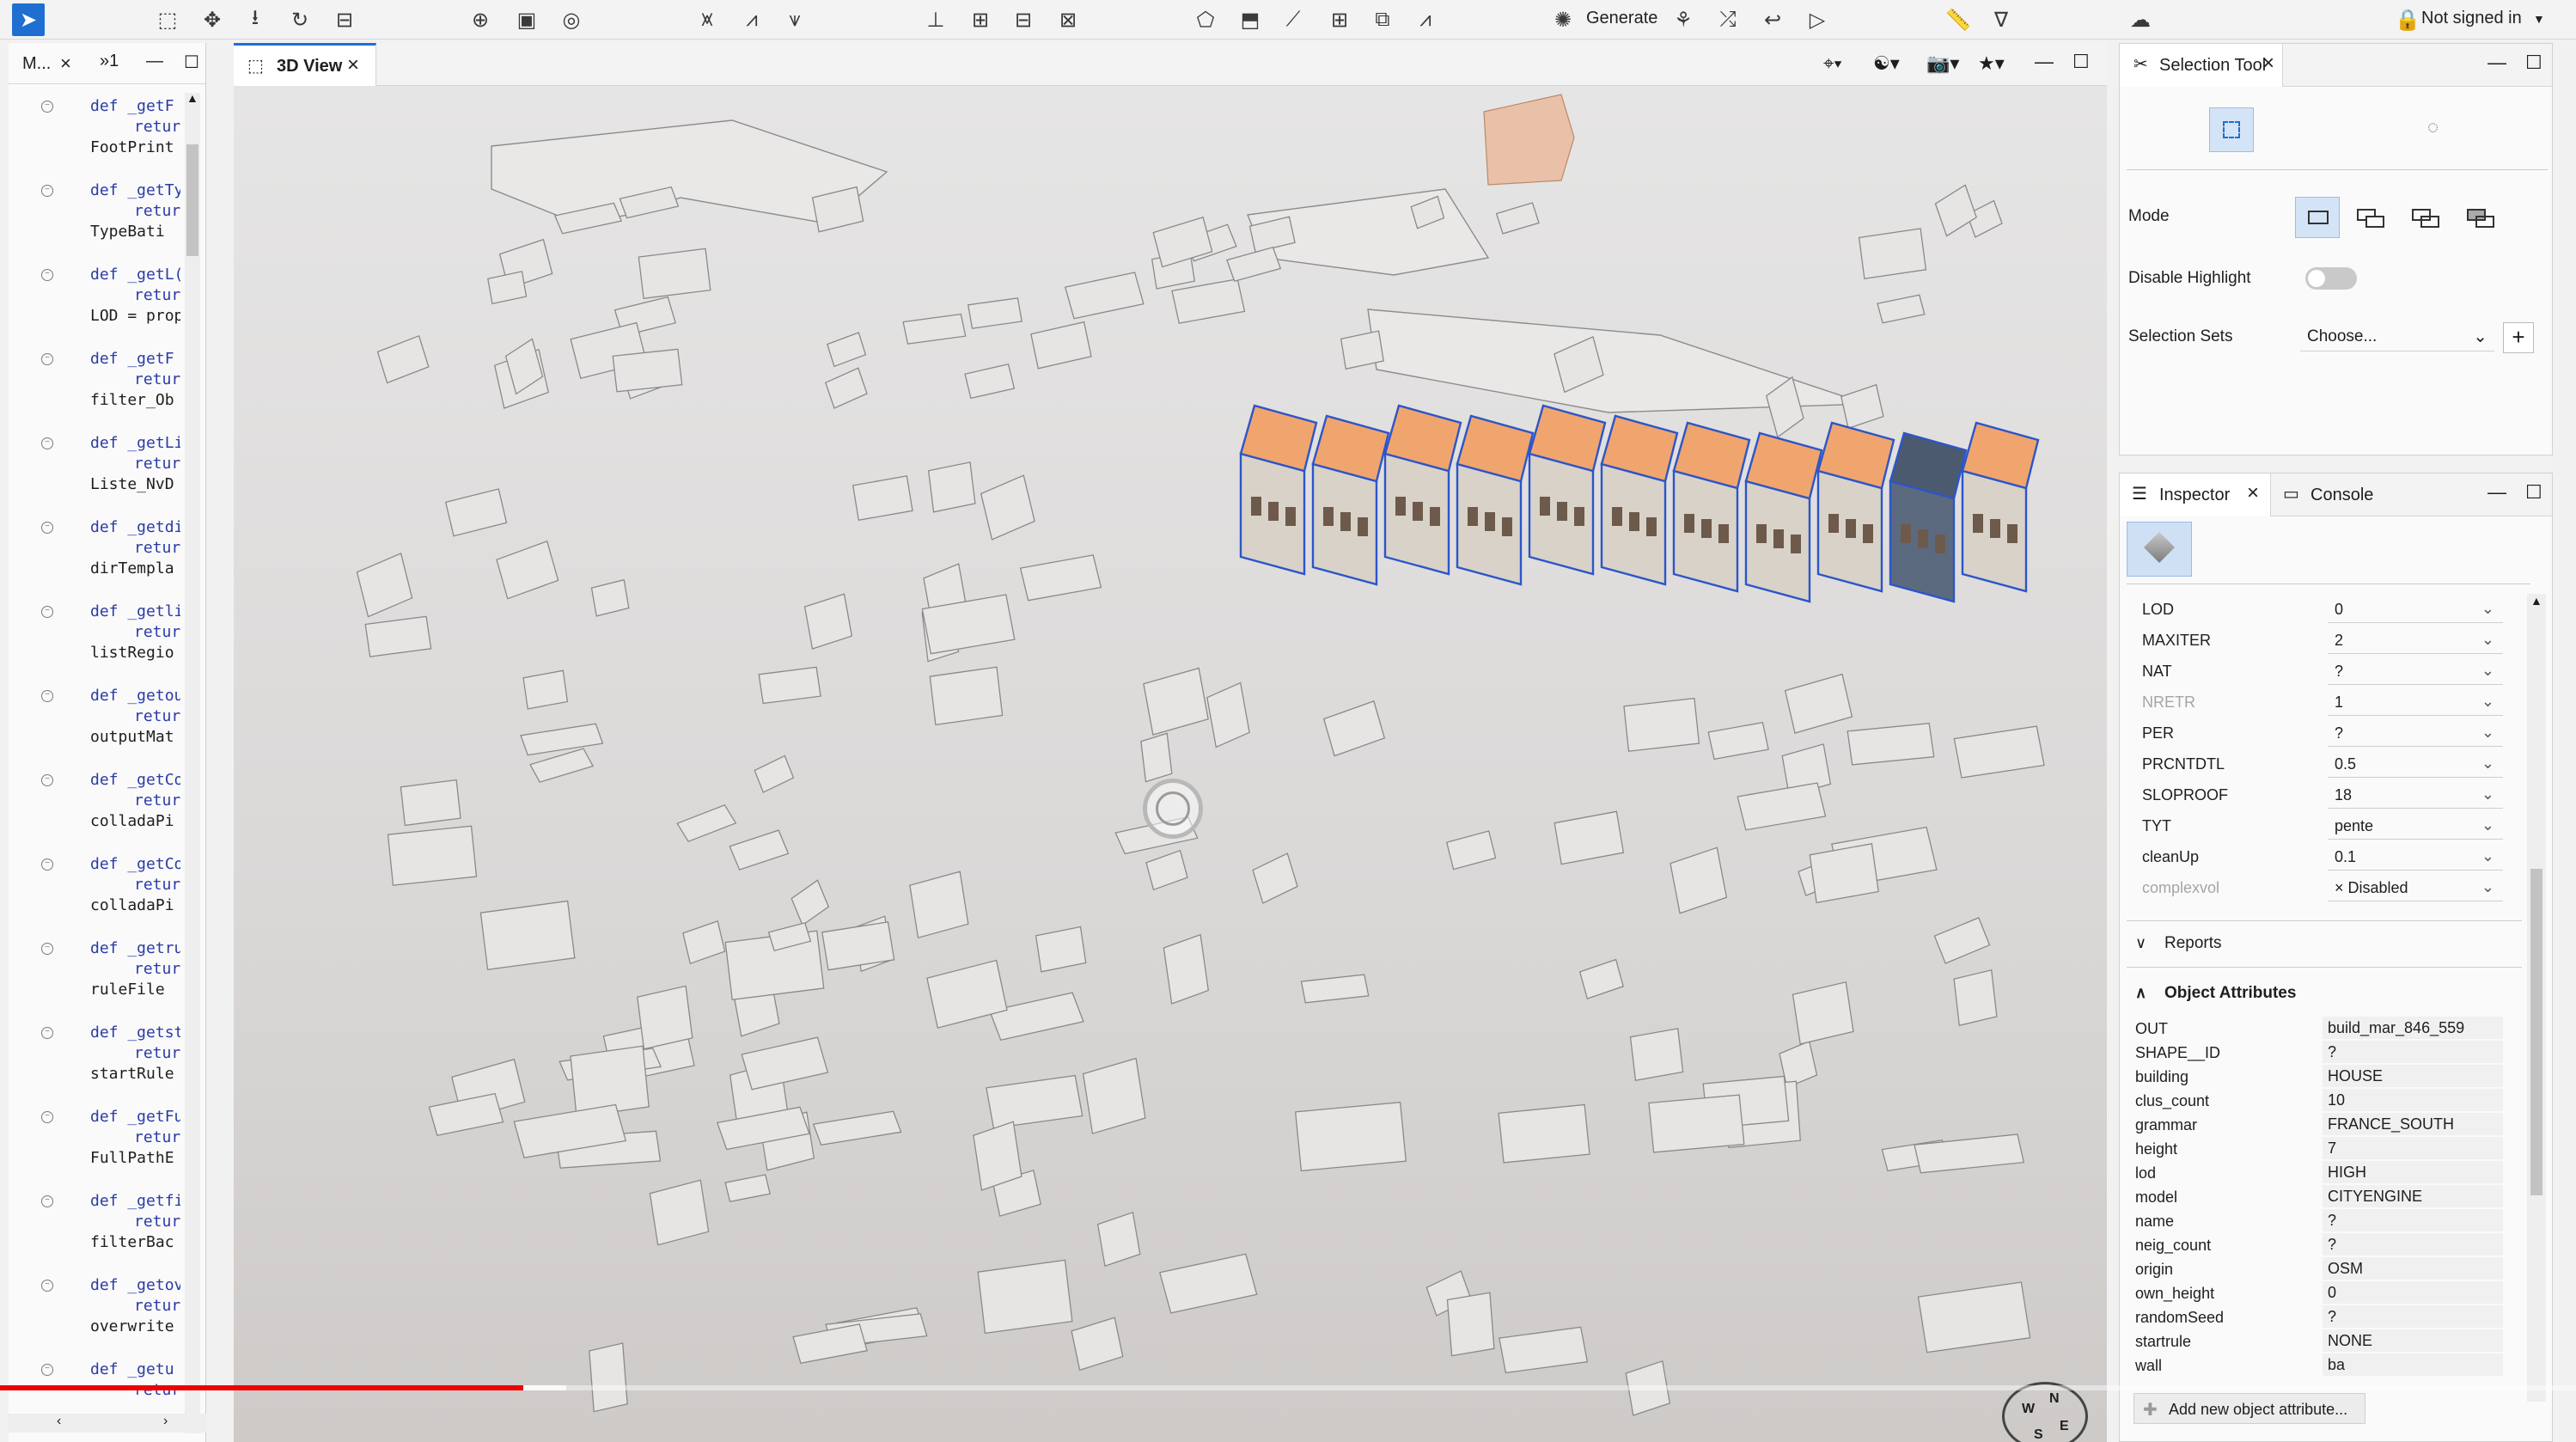 The width and height of the screenshot is (2576, 1442). What do you see at coordinates (1621, 18) in the screenshot?
I see `generate-button: Generate` at bounding box center [1621, 18].